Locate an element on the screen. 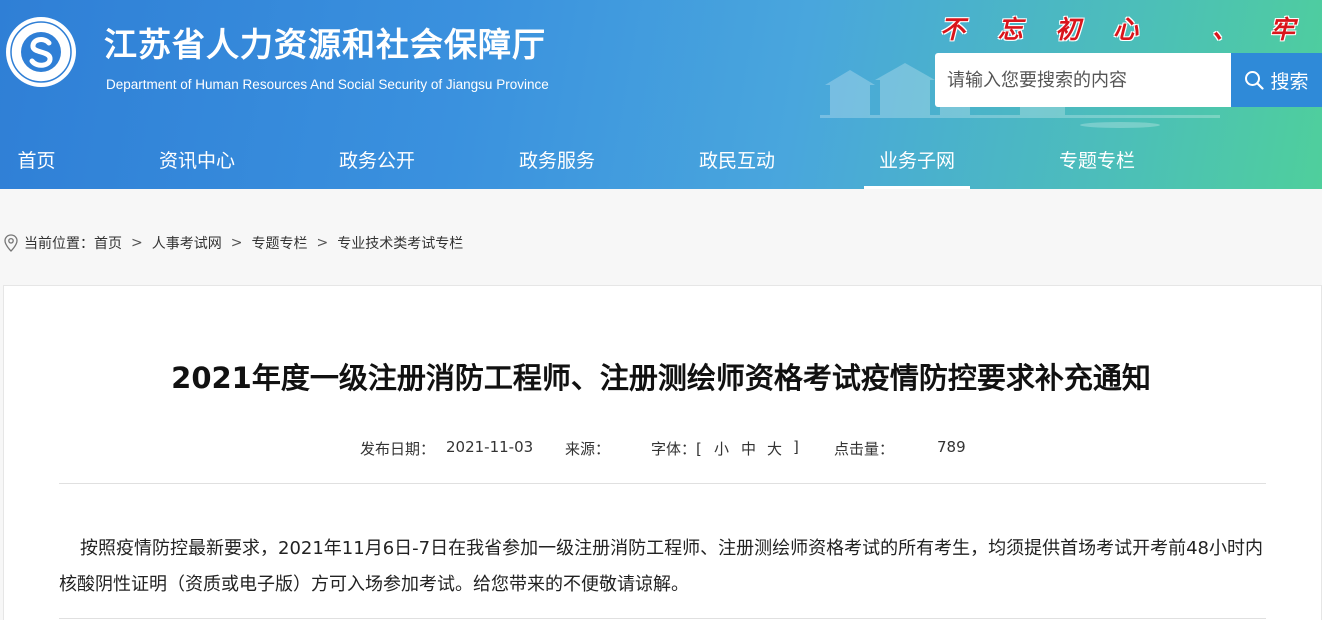  nav-item-home: 首页 is located at coordinates (36, 161).